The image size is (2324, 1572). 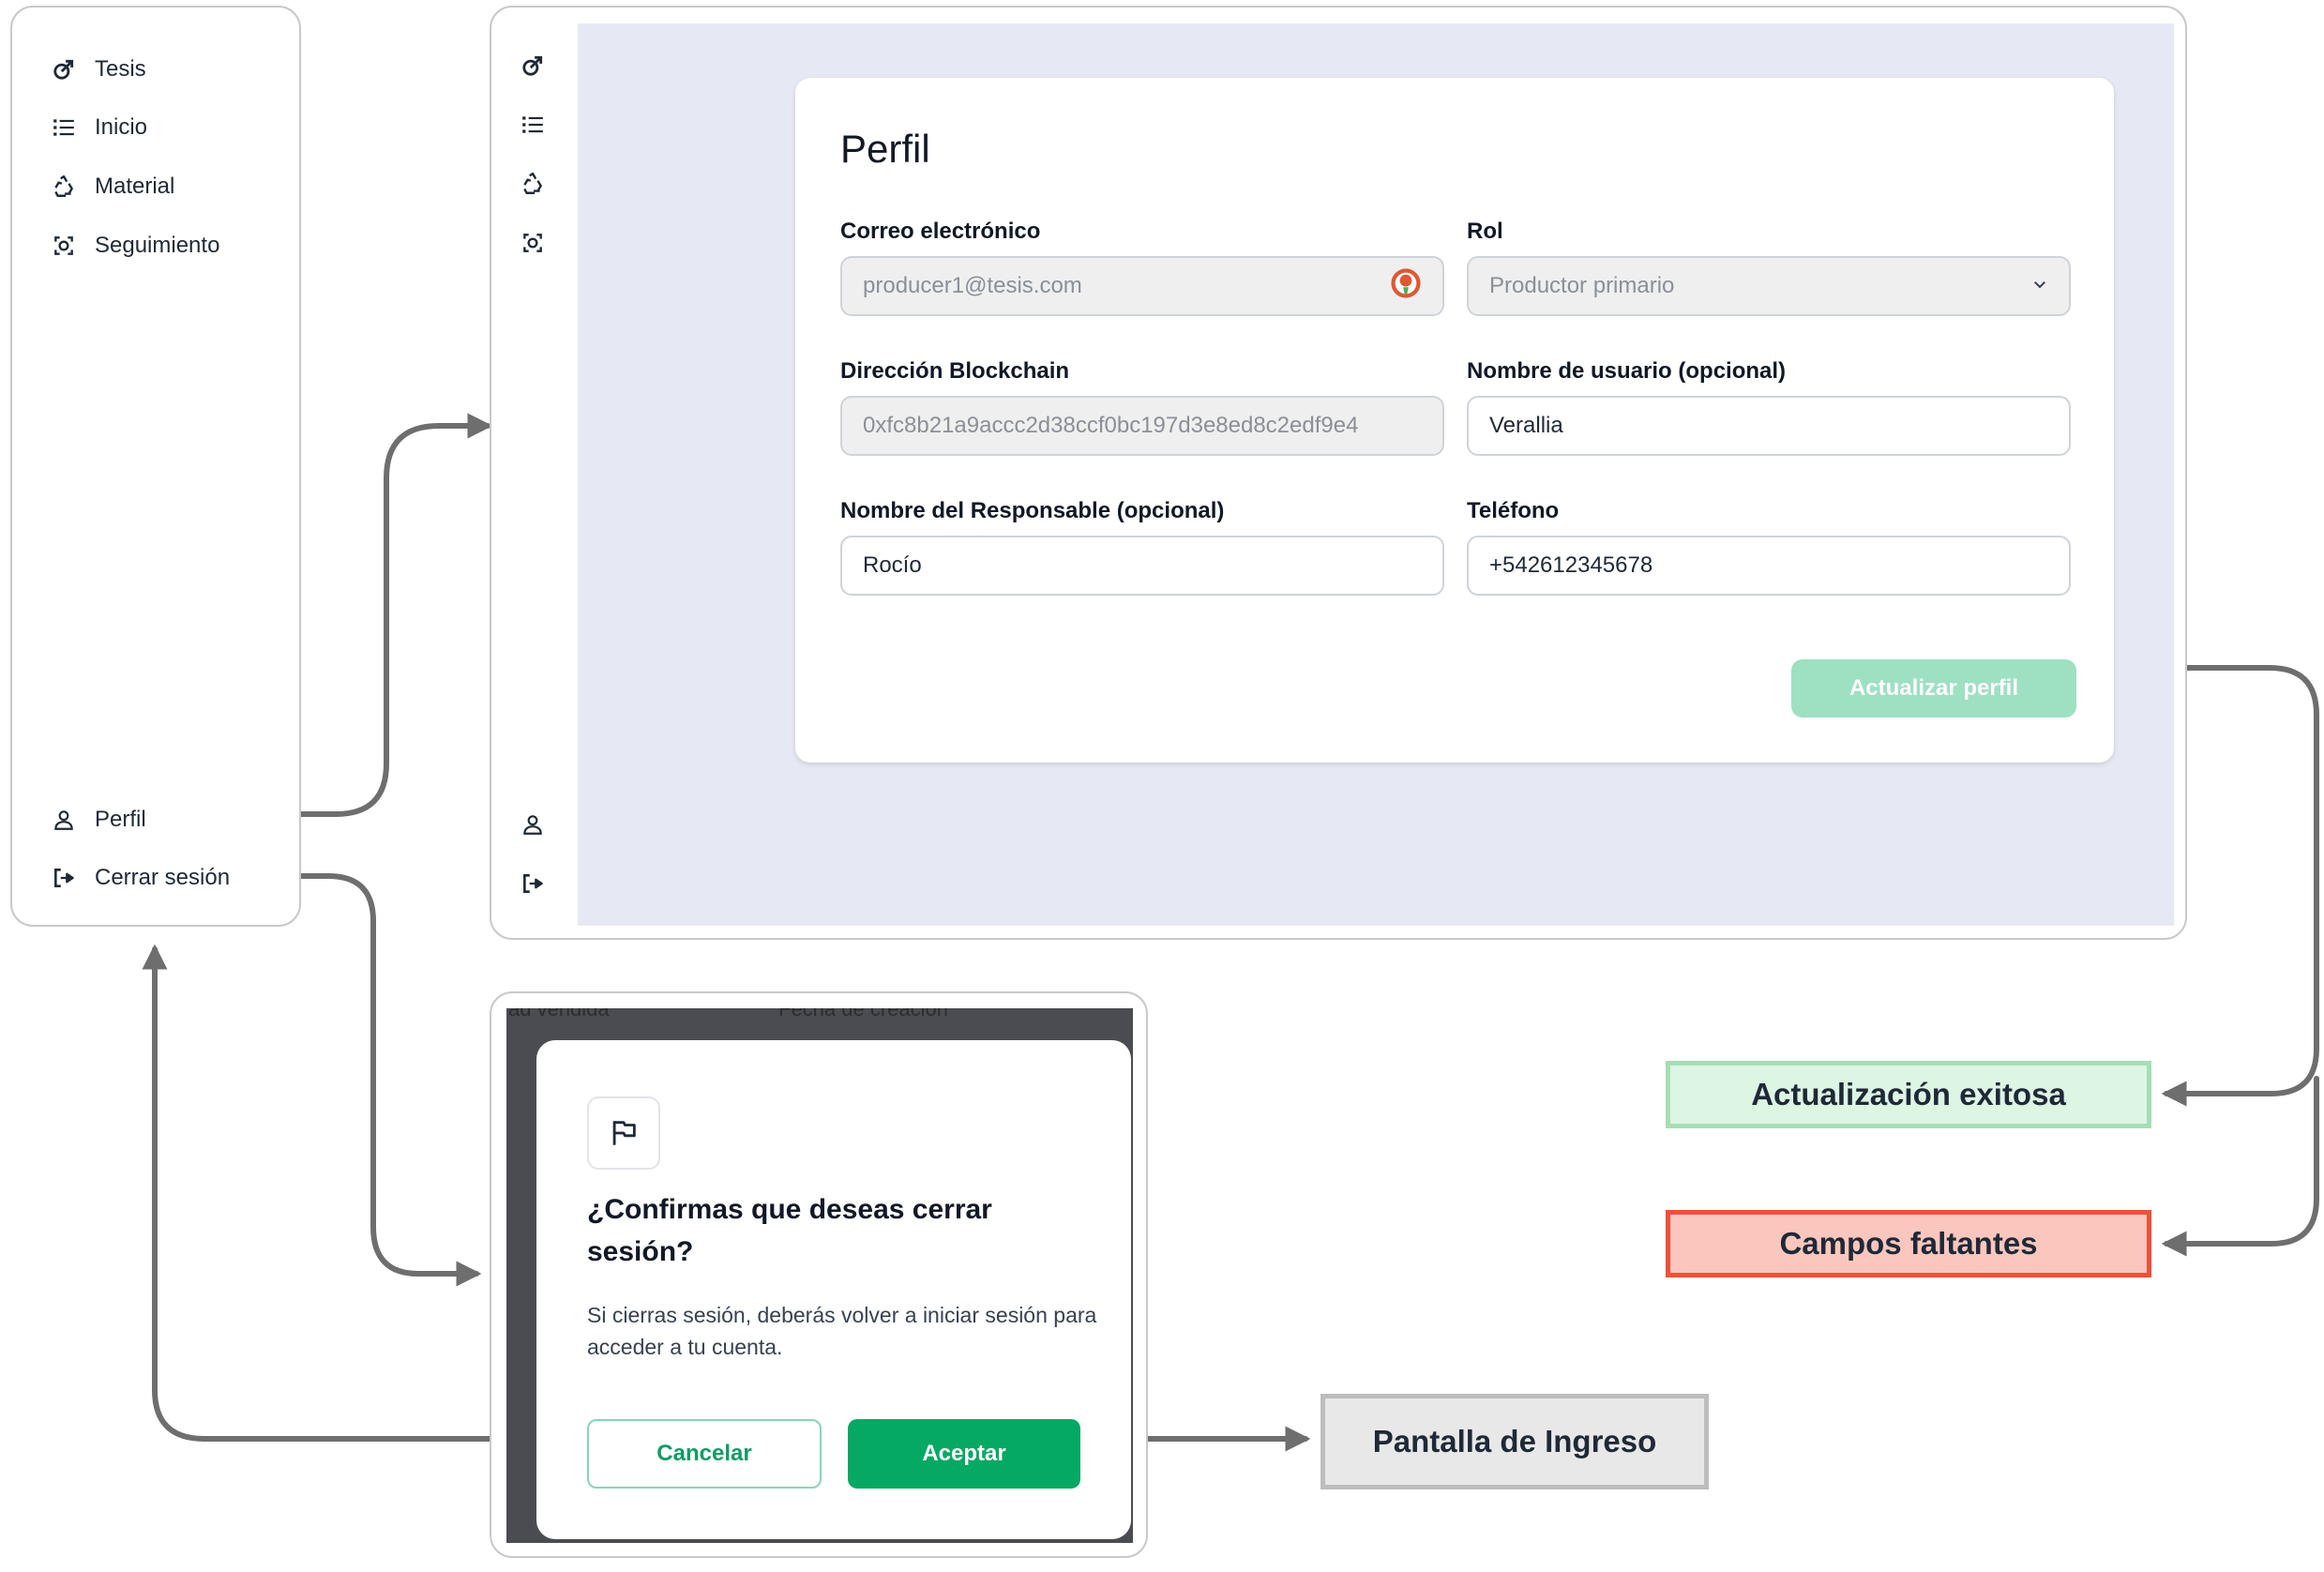 I want to click on flag-icon, so click(x=623, y=1133).